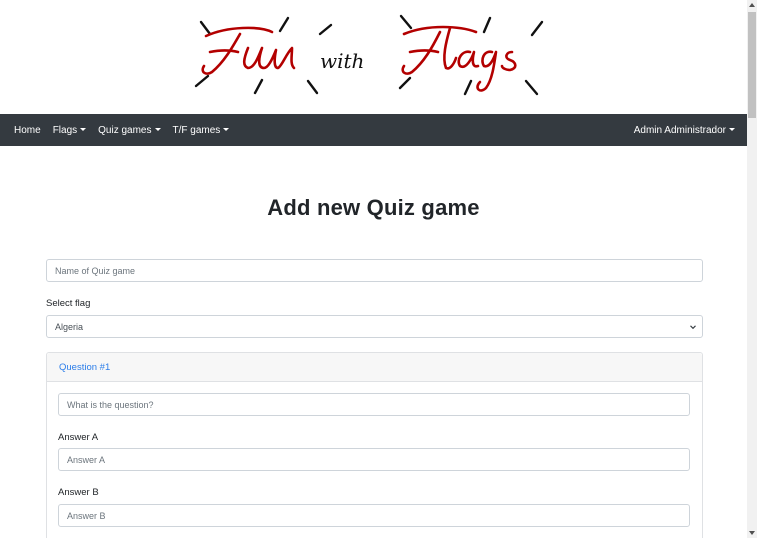  What do you see at coordinates (342, 61) in the screenshot?
I see `logo-with: with` at bounding box center [342, 61].